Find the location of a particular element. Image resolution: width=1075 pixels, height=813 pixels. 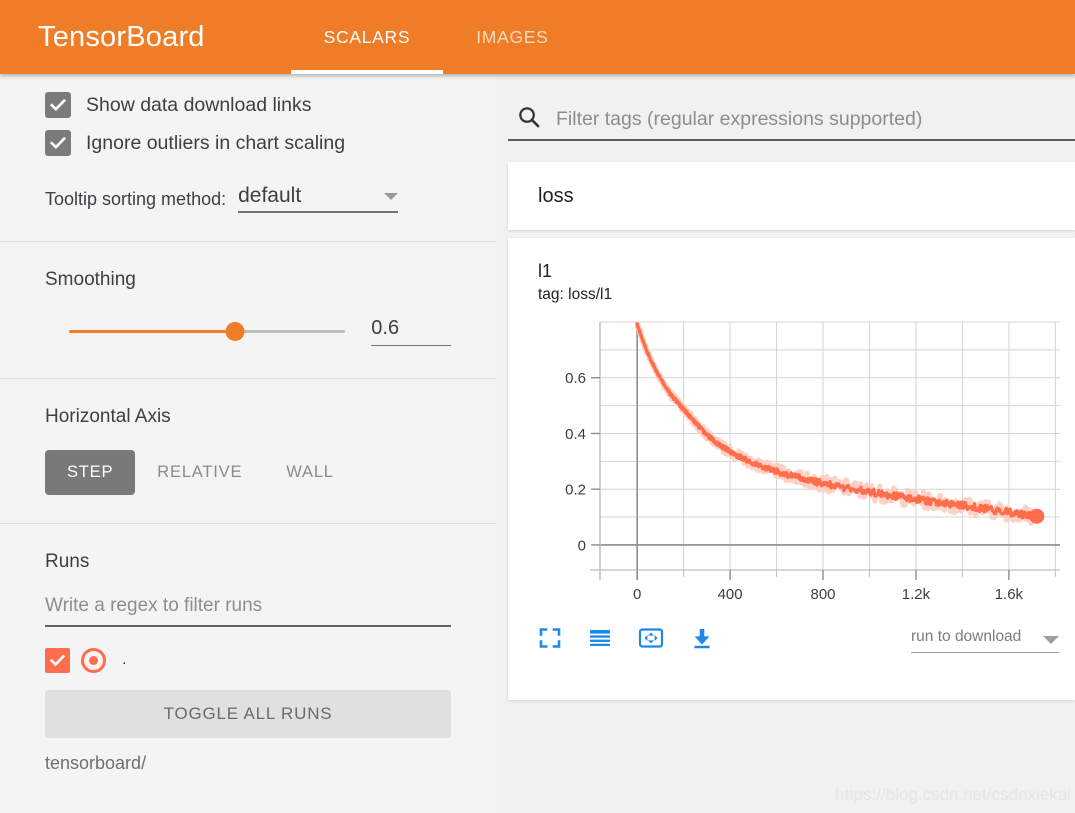

svg-text: 1.6k is located at coordinates (1009, 594).